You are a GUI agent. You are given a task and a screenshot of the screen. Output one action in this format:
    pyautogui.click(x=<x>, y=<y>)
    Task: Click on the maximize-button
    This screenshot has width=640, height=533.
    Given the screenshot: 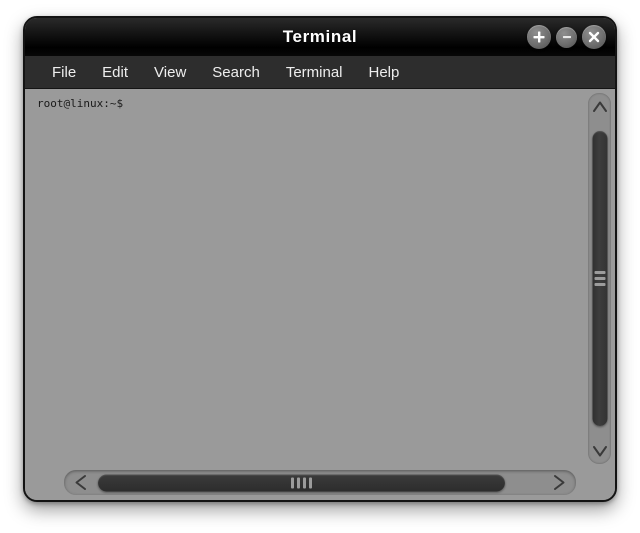 What is the action you would take?
    pyautogui.click(x=539, y=37)
    